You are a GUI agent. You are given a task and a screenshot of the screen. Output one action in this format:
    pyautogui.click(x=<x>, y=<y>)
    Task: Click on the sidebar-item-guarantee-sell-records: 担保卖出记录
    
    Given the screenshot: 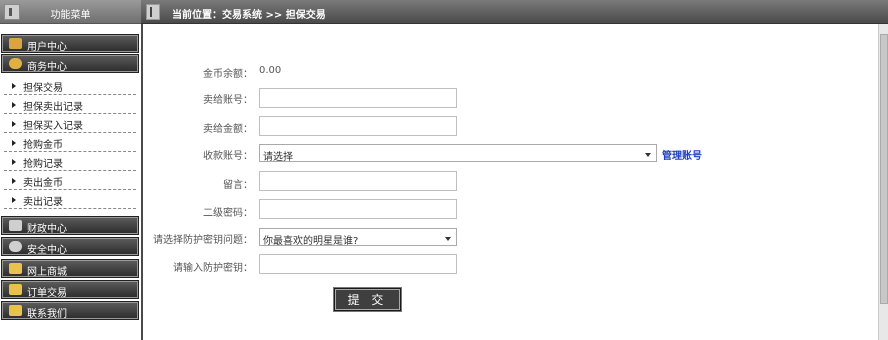 What is the action you would take?
    pyautogui.click(x=70, y=104)
    